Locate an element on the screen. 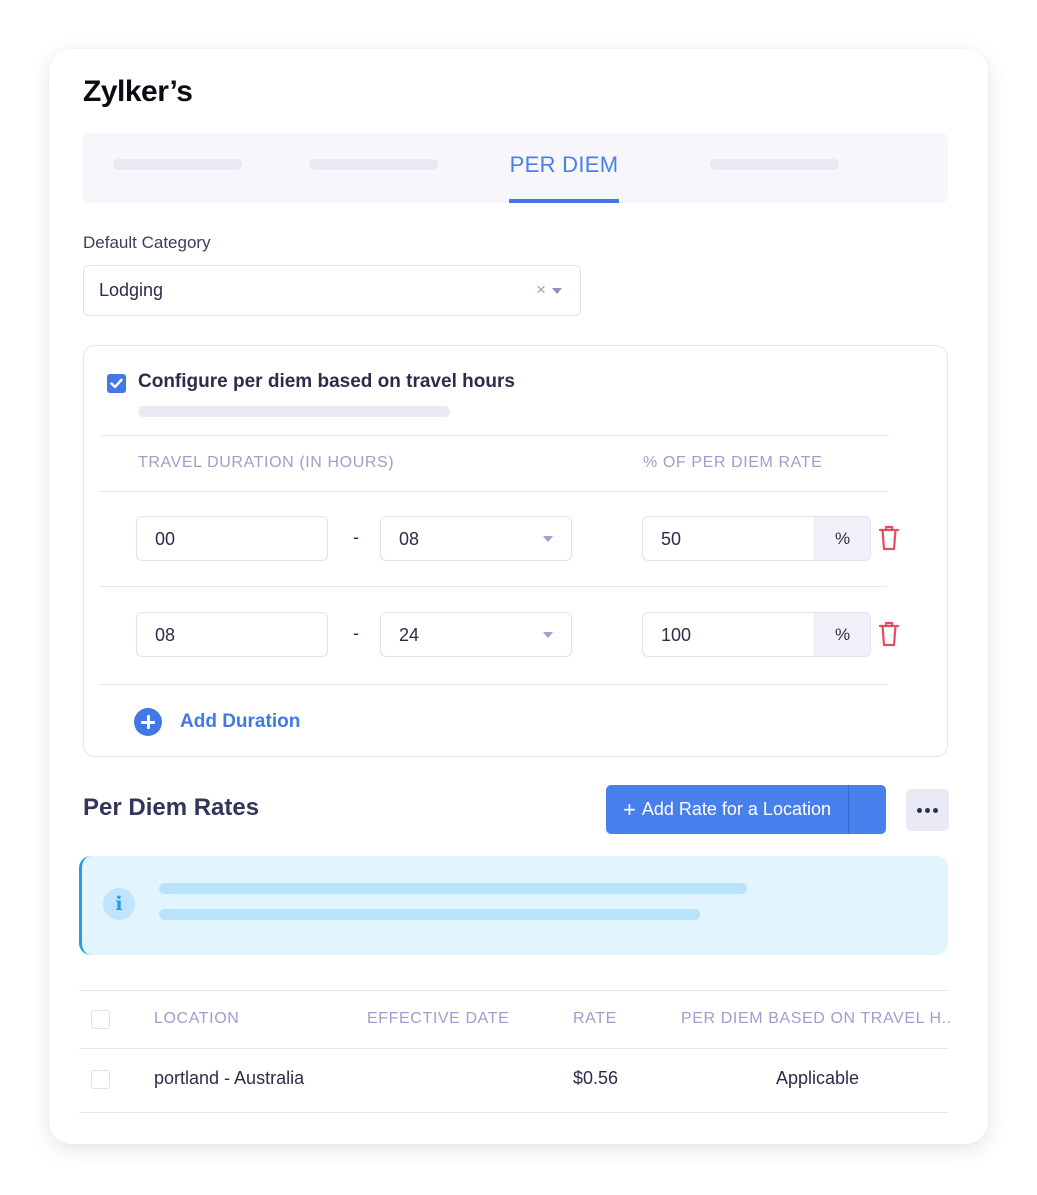 This screenshot has height=1195, width=1037. duration-to-select: 24 is located at coordinates (476, 634).